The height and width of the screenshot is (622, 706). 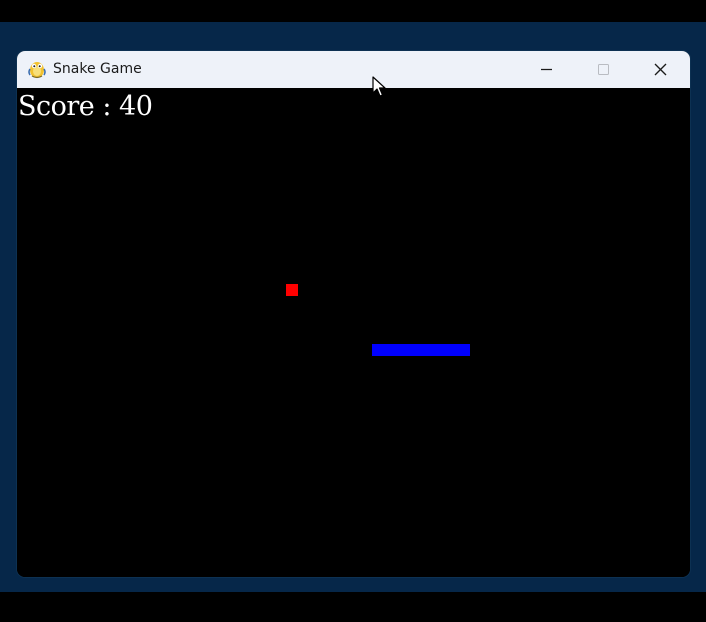 I want to click on title-bar: Snake Game, so click(x=353, y=69).